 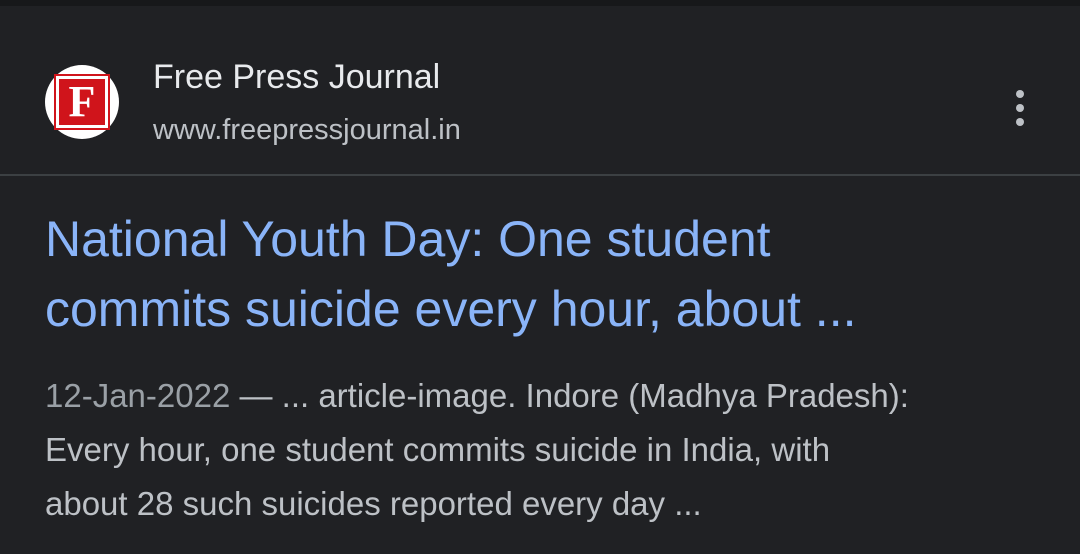 What do you see at coordinates (408, 239) in the screenshot?
I see `headline-line: National Youth Day: One student` at bounding box center [408, 239].